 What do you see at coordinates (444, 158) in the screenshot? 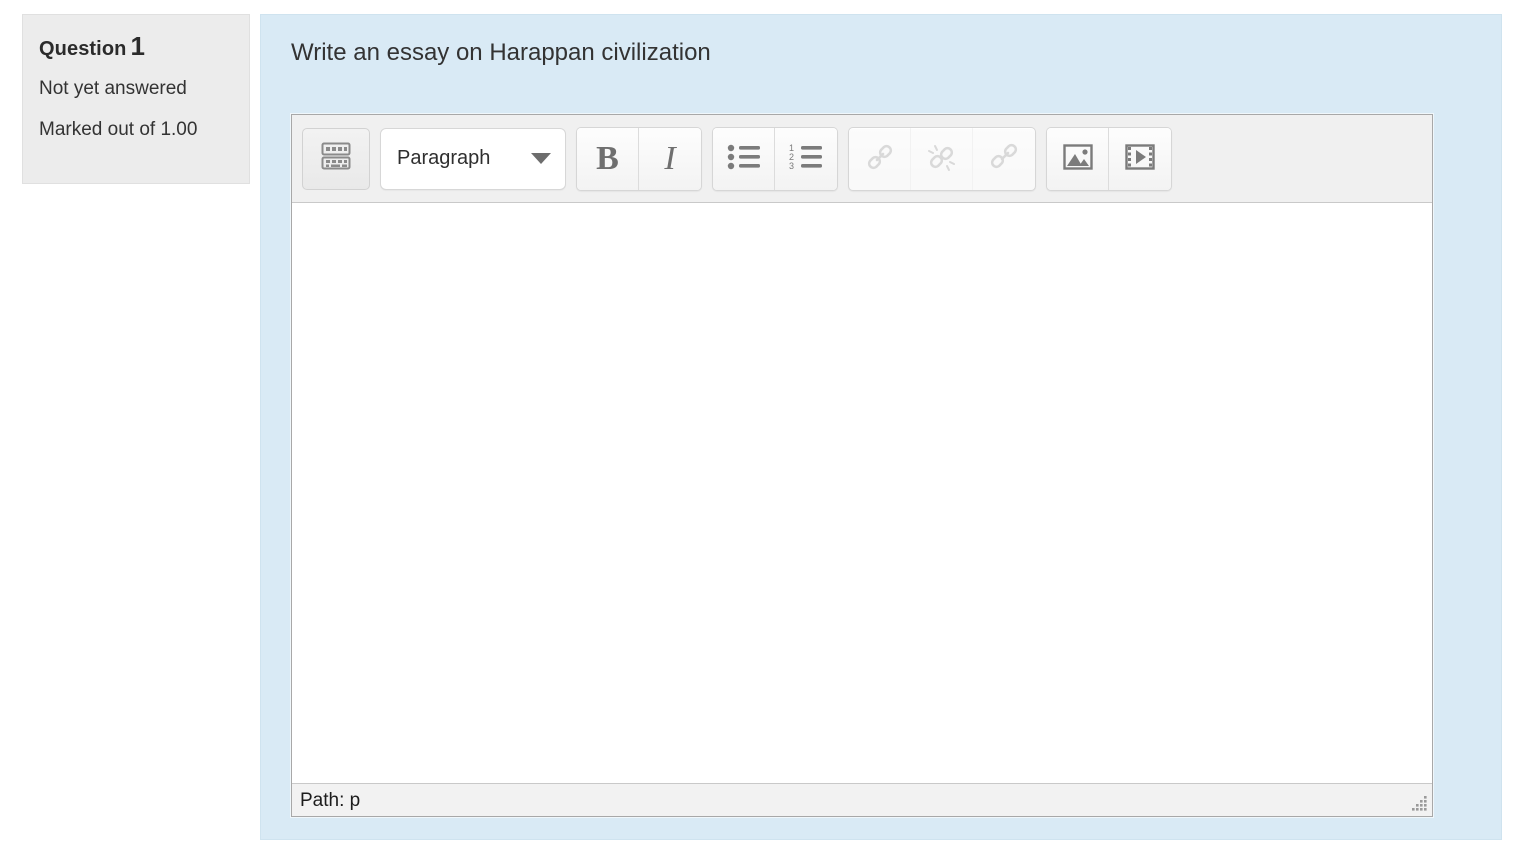
I see `format-select-value: Paragraph` at bounding box center [444, 158].